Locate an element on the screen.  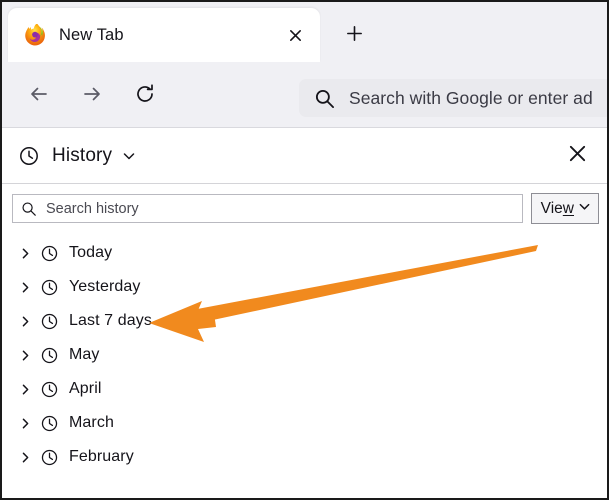
forward-arrow-icon is located at coordinates (92, 96).